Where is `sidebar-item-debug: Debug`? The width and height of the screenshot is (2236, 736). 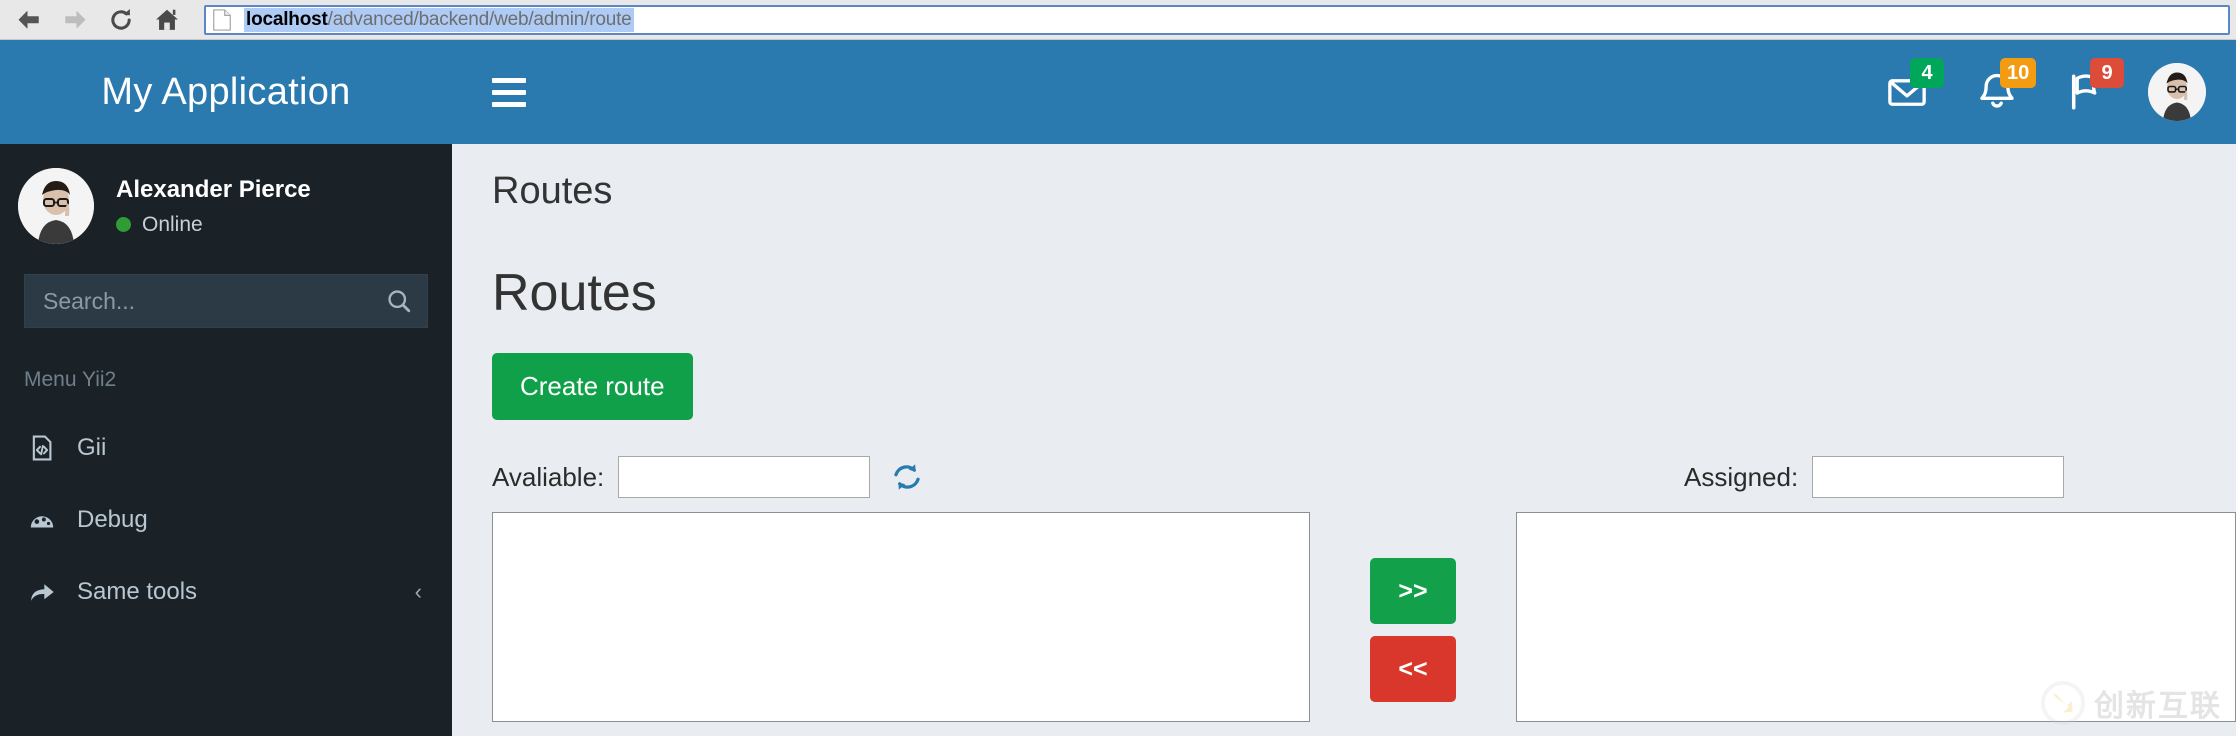
sidebar-item-debug: Debug is located at coordinates (226, 520).